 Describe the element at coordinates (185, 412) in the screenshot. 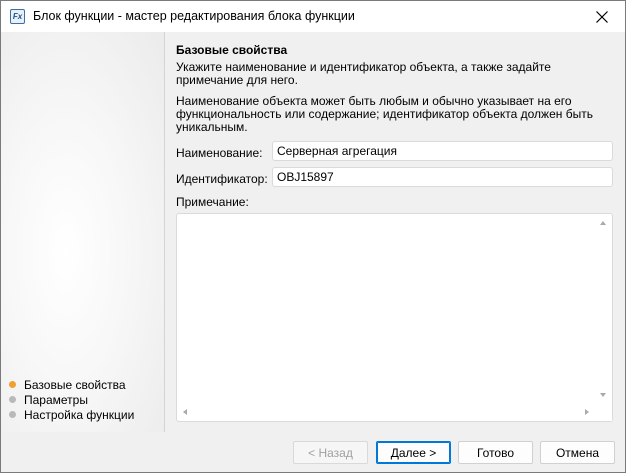

I see `scroll-left-icon` at that location.